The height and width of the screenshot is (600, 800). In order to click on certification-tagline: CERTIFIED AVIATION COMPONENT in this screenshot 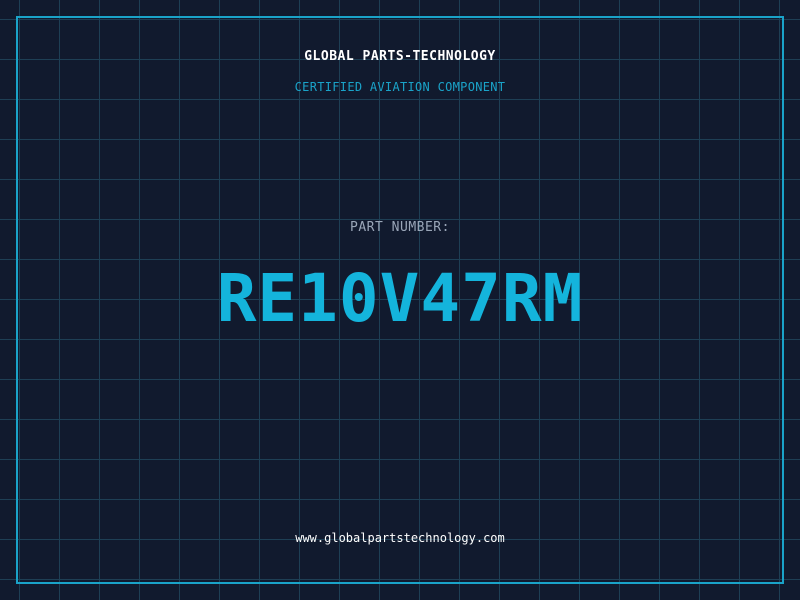, I will do `click(400, 87)`.